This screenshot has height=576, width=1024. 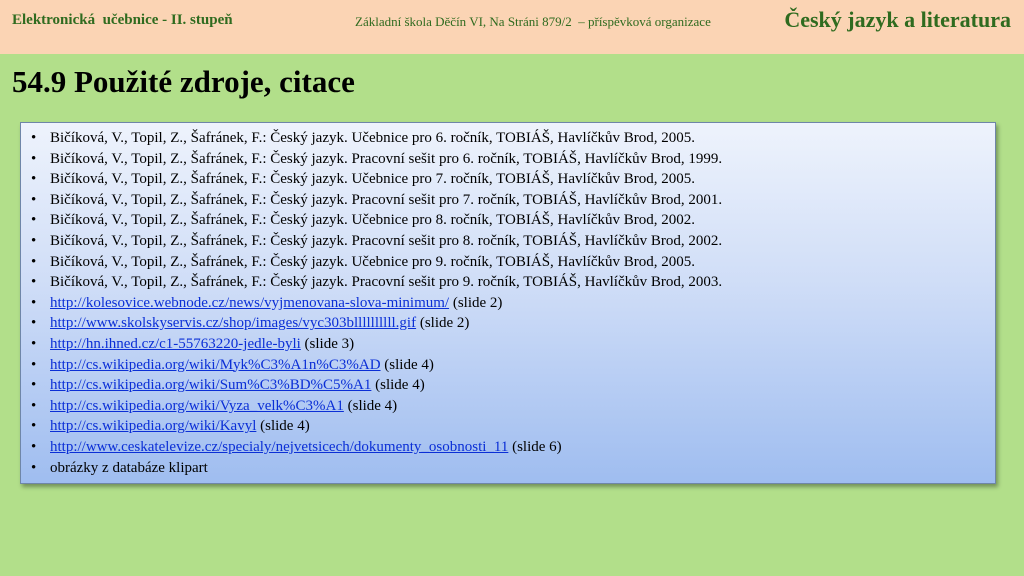 What do you see at coordinates (153, 426) in the screenshot?
I see `source-link: http://cs.wikipedia.org/wiki/Kavyl` at bounding box center [153, 426].